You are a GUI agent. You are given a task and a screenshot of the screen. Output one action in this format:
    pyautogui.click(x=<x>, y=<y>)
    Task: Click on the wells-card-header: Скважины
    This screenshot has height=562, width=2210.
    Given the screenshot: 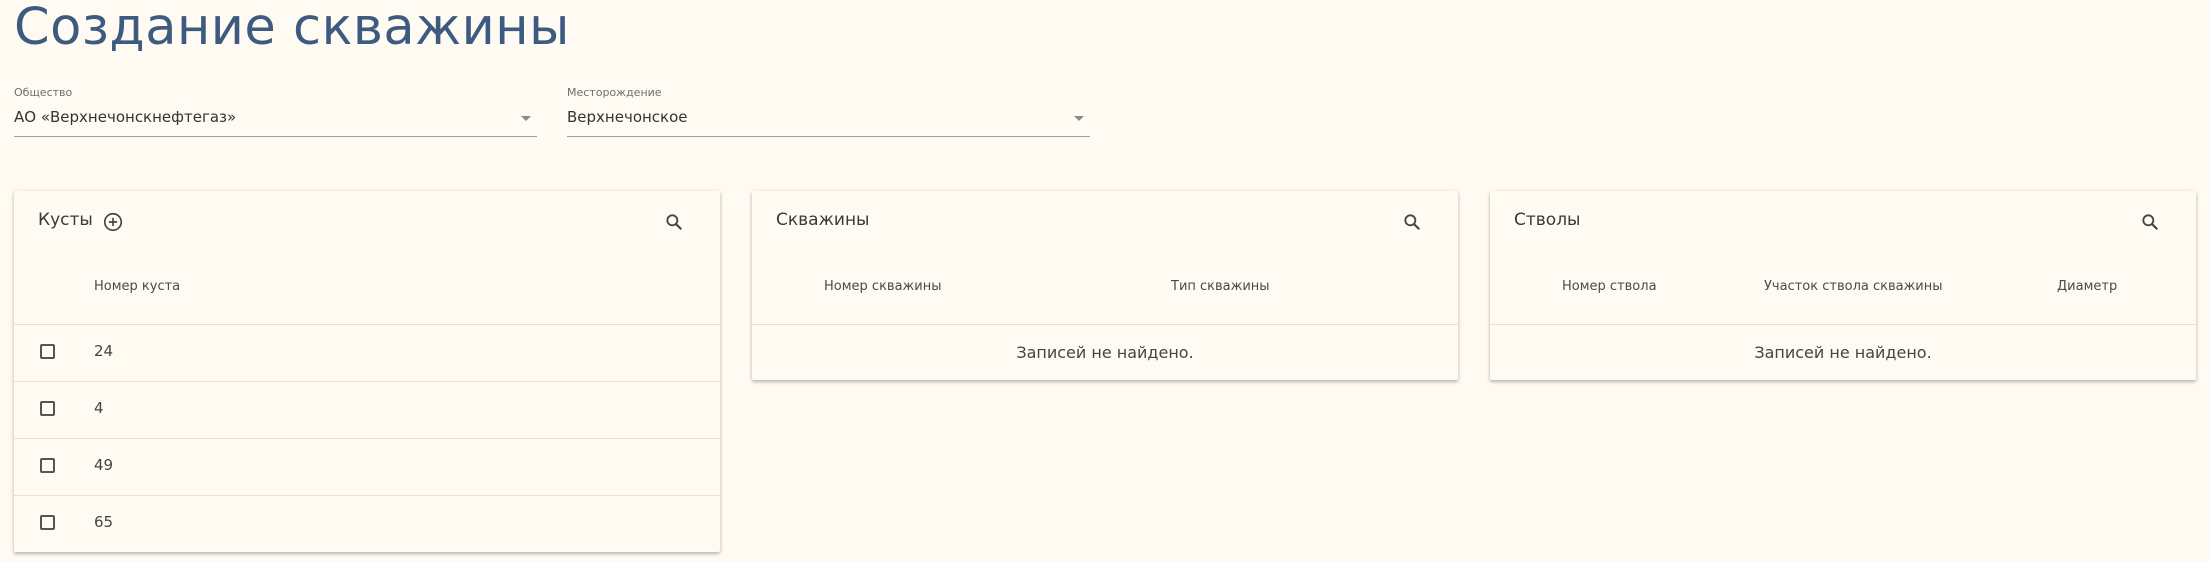 What is the action you would take?
    pyautogui.click(x=1105, y=221)
    